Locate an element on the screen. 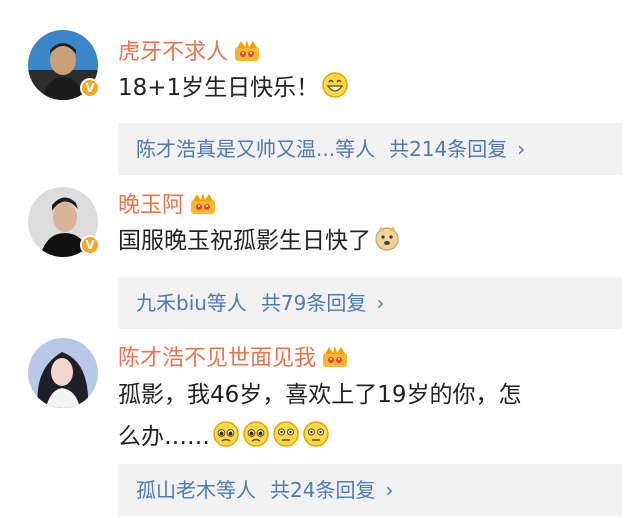 The image size is (640, 518). avatar is located at coordinates (63, 373).